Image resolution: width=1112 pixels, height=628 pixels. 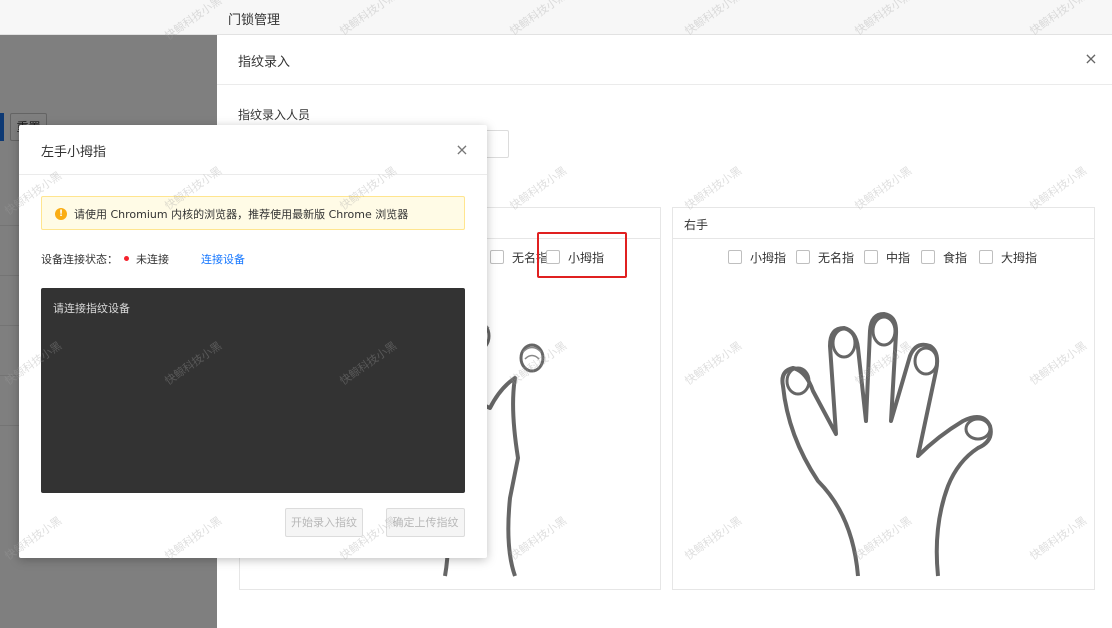 What do you see at coordinates (253, 390) in the screenshot?
I see `device-preview-screen: 请连接指纹设备` at bounding box center [253, 390].